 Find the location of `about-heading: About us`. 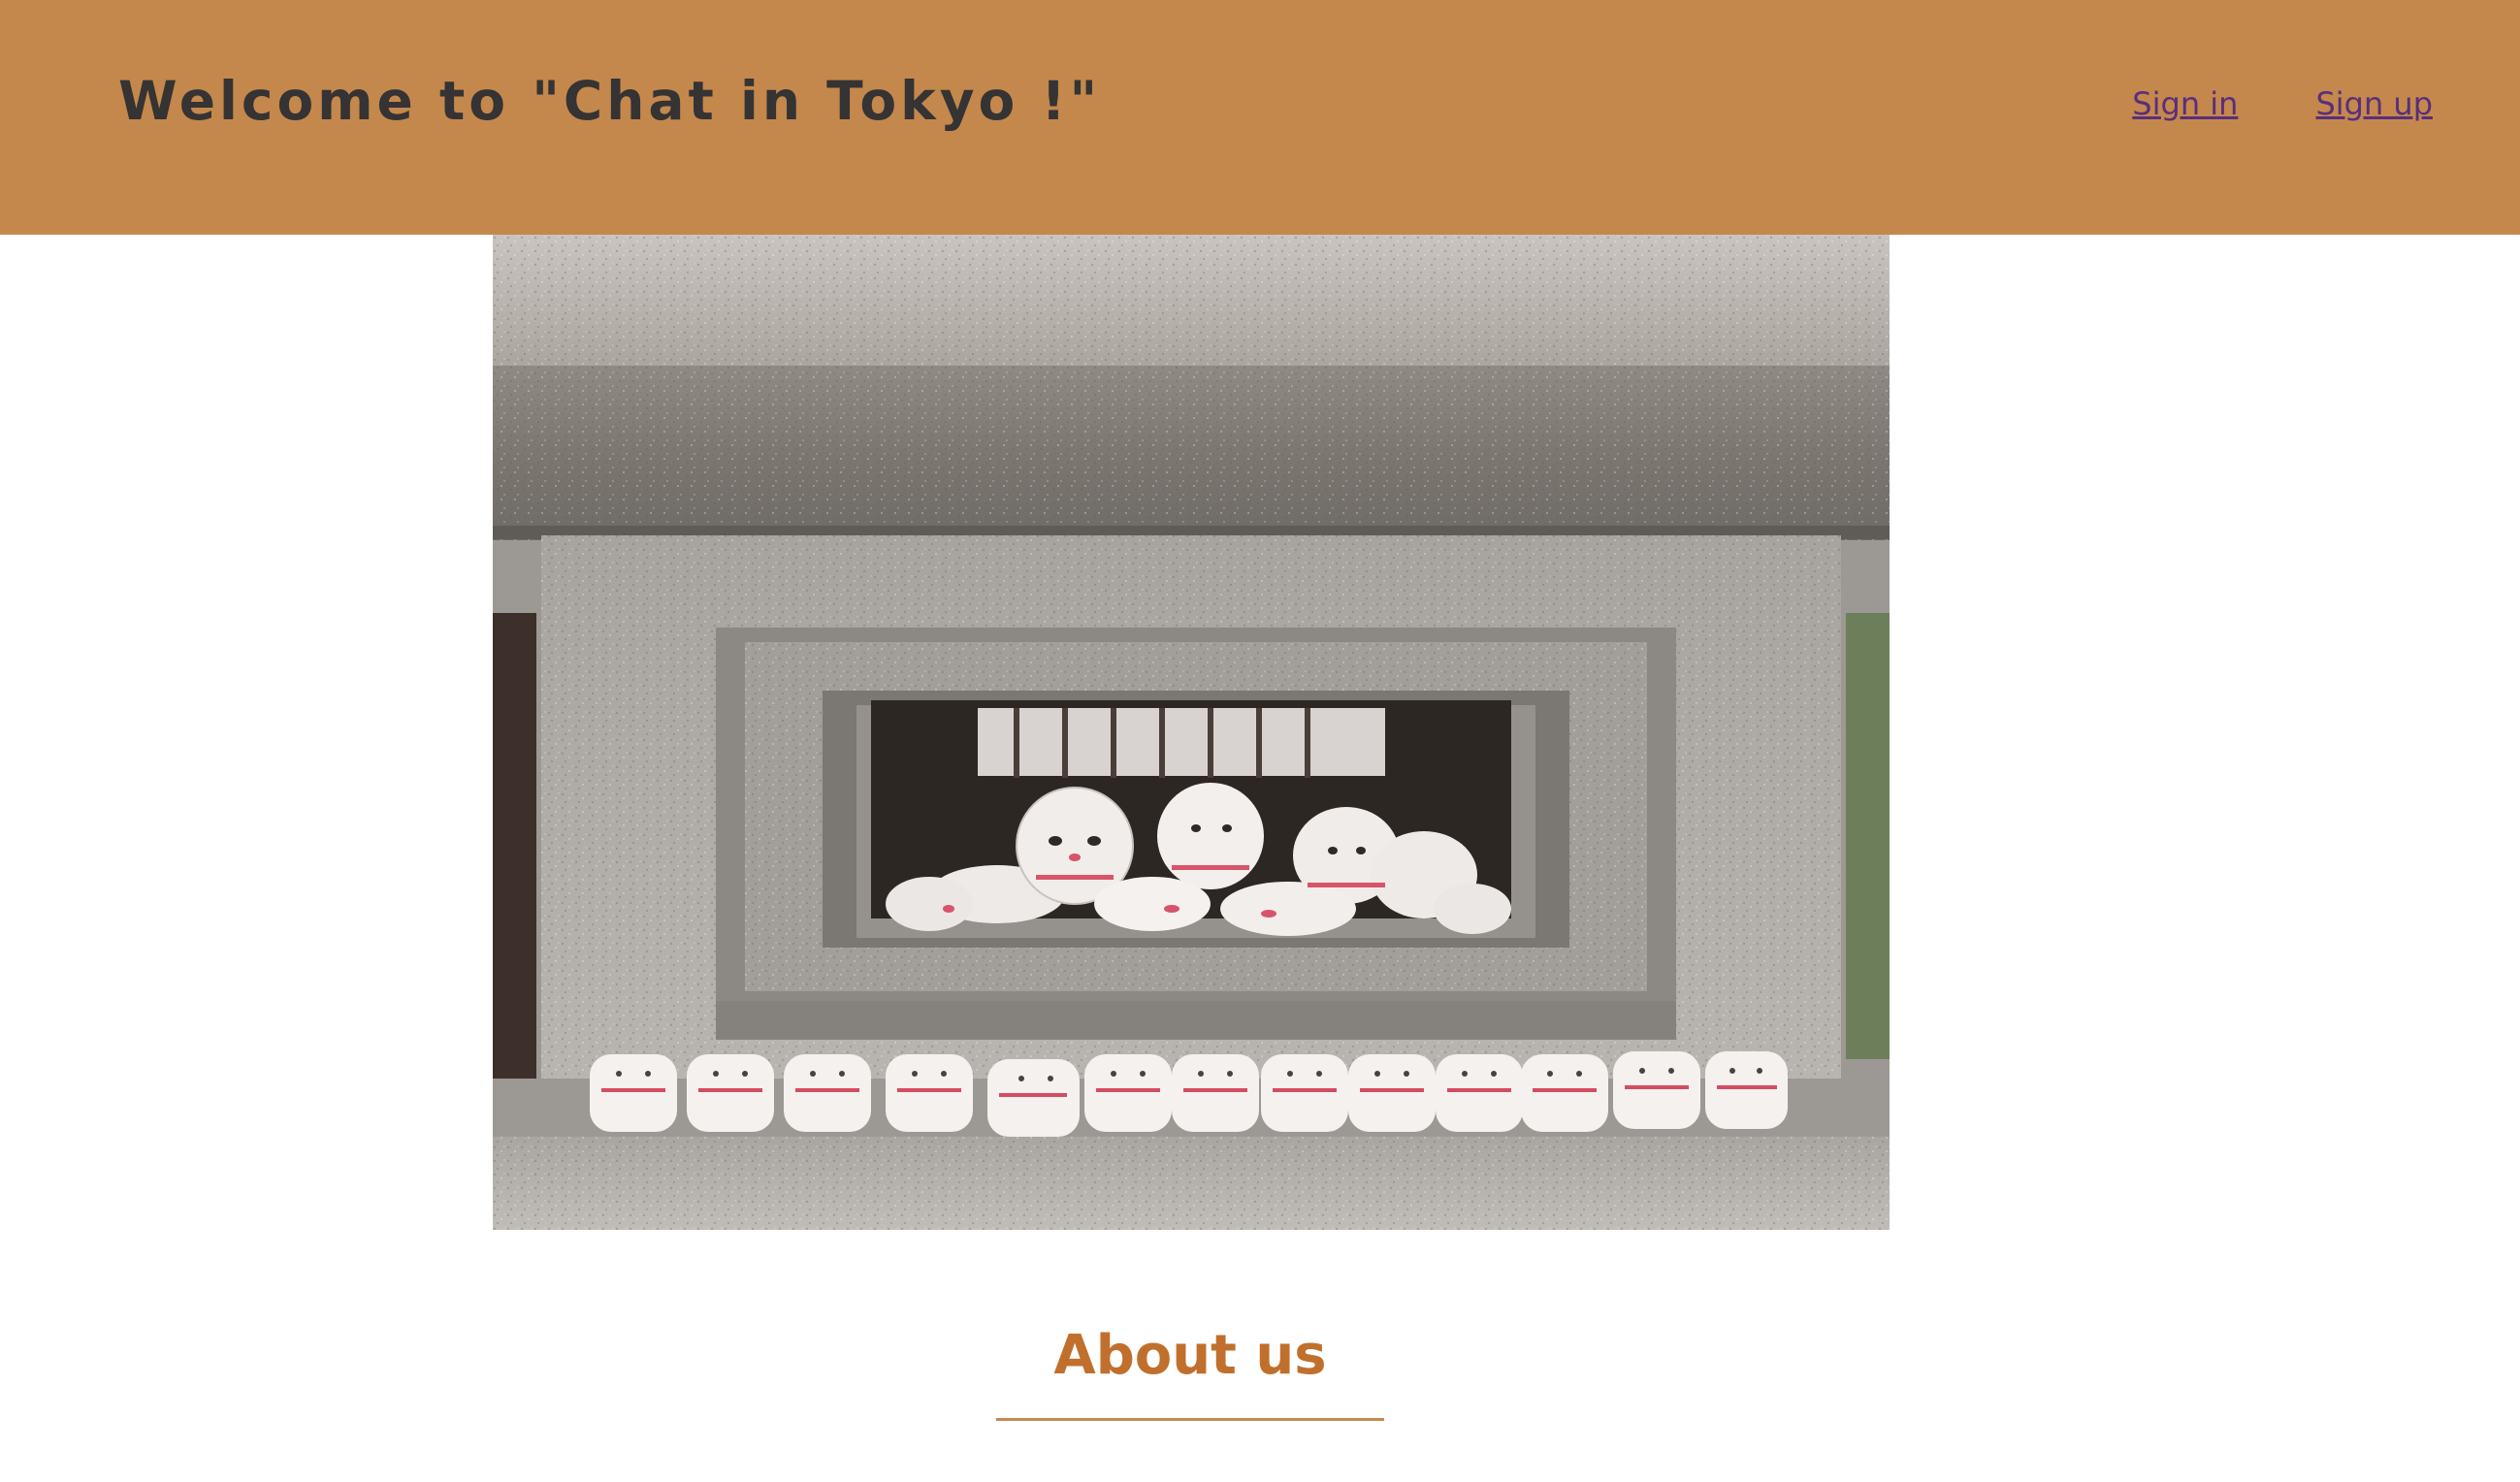

about-heading: About us is located at coordinates (1190, 1355).